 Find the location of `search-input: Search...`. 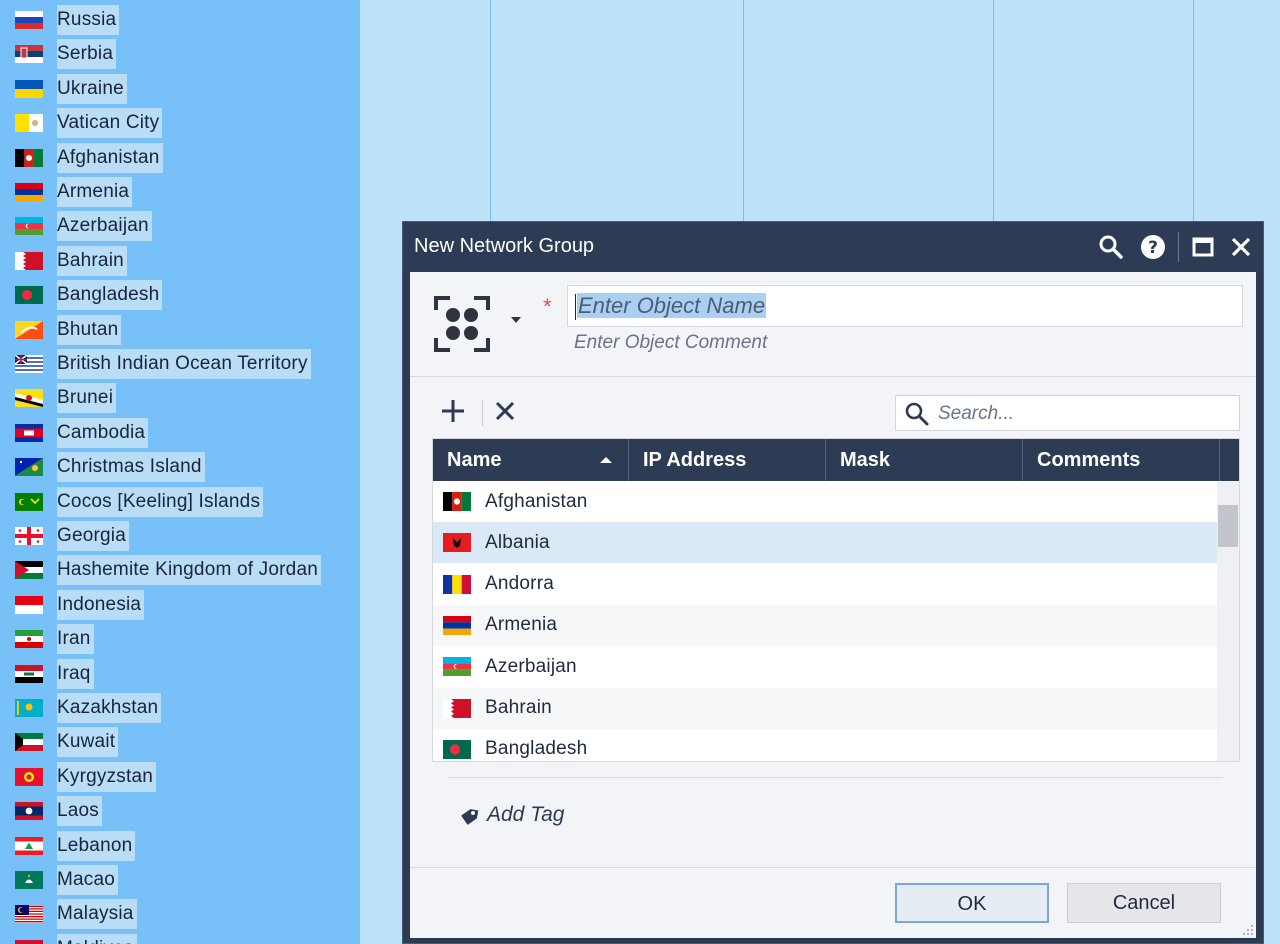

search-input: Search... is located at coordinates (1067, 413).